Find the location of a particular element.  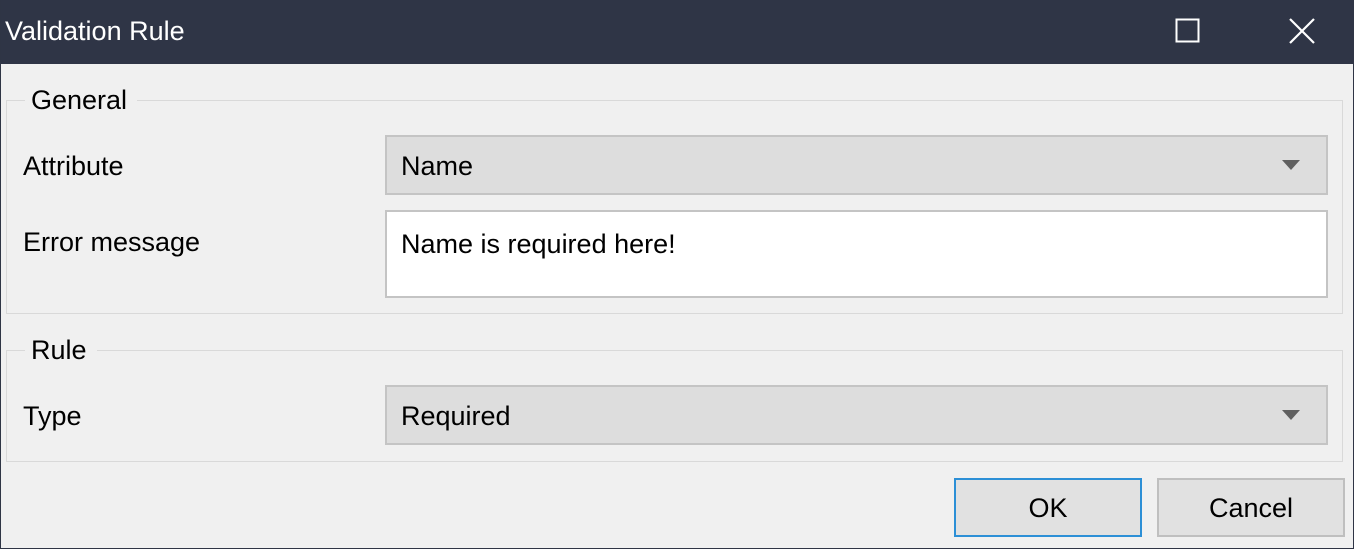

type-label: Type is located at coordinates (52, 416).